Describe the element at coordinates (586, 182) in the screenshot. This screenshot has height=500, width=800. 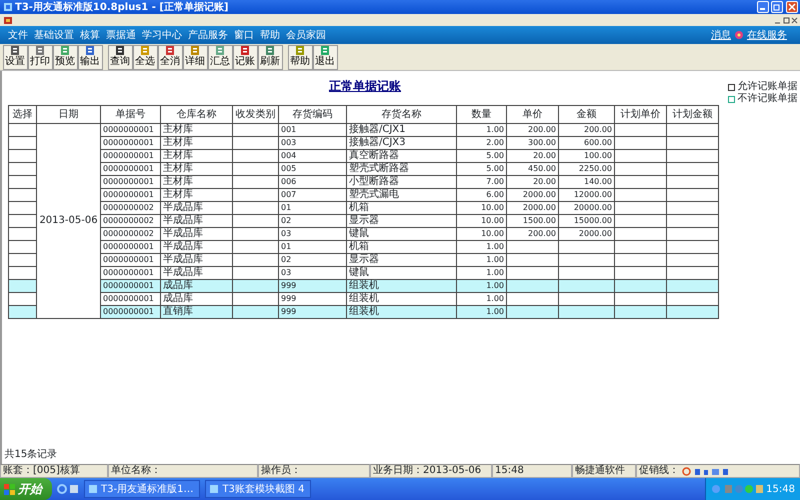
I see `amount-cell: 140.00` at that location.